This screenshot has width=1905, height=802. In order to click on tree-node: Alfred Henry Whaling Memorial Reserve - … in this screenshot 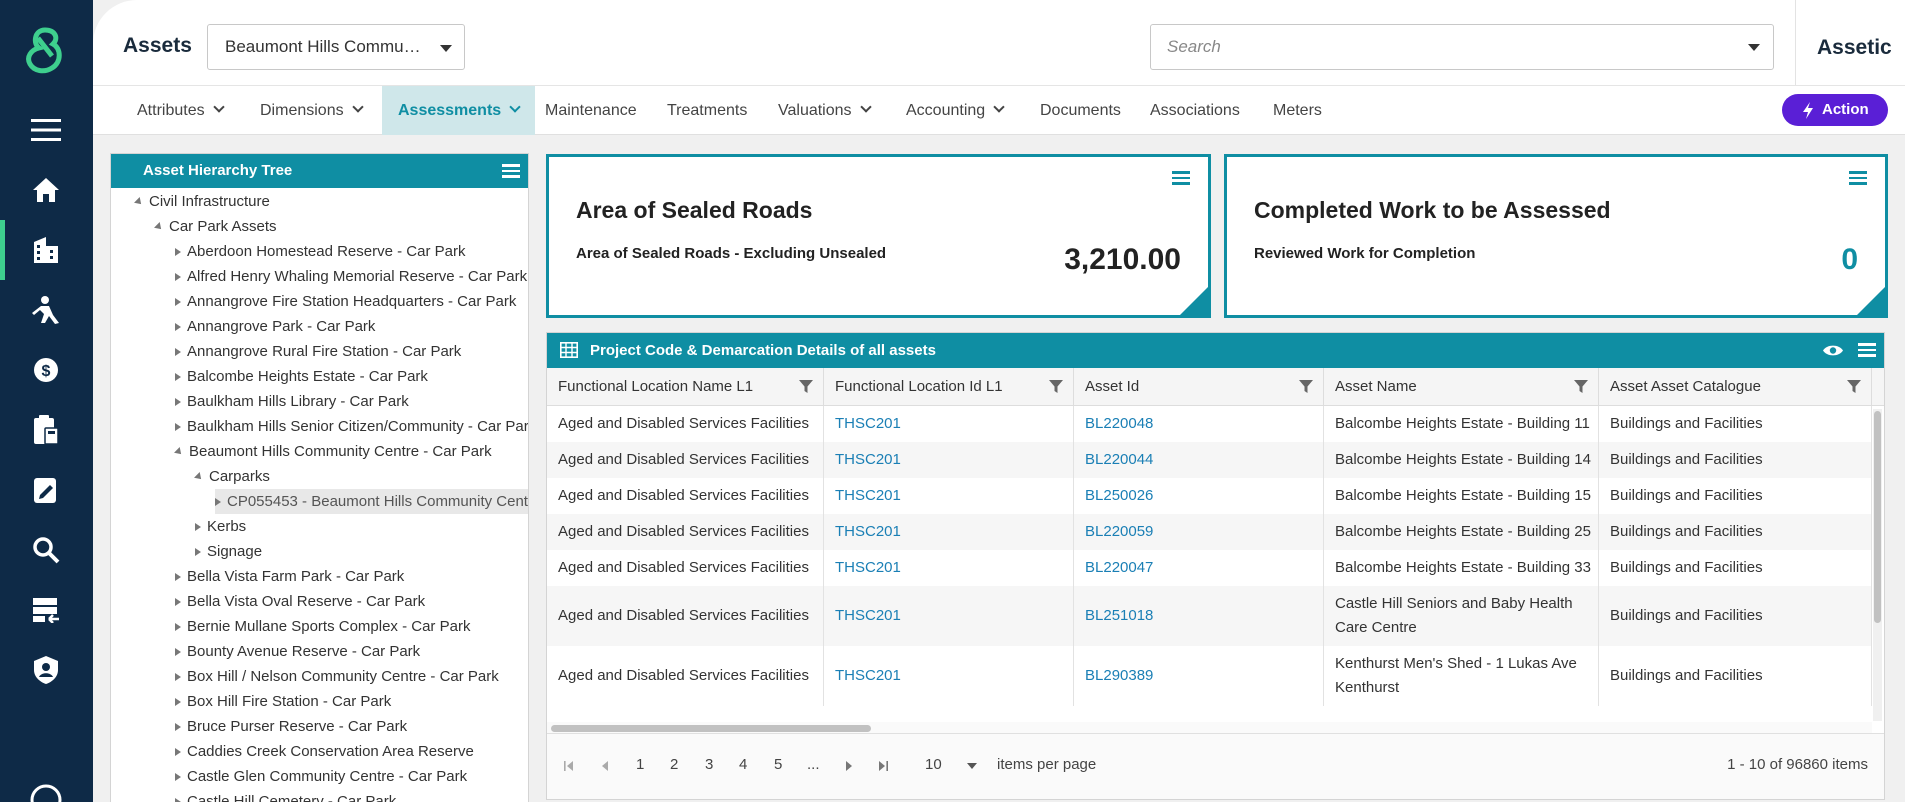, I will do `click(351, 276)`.